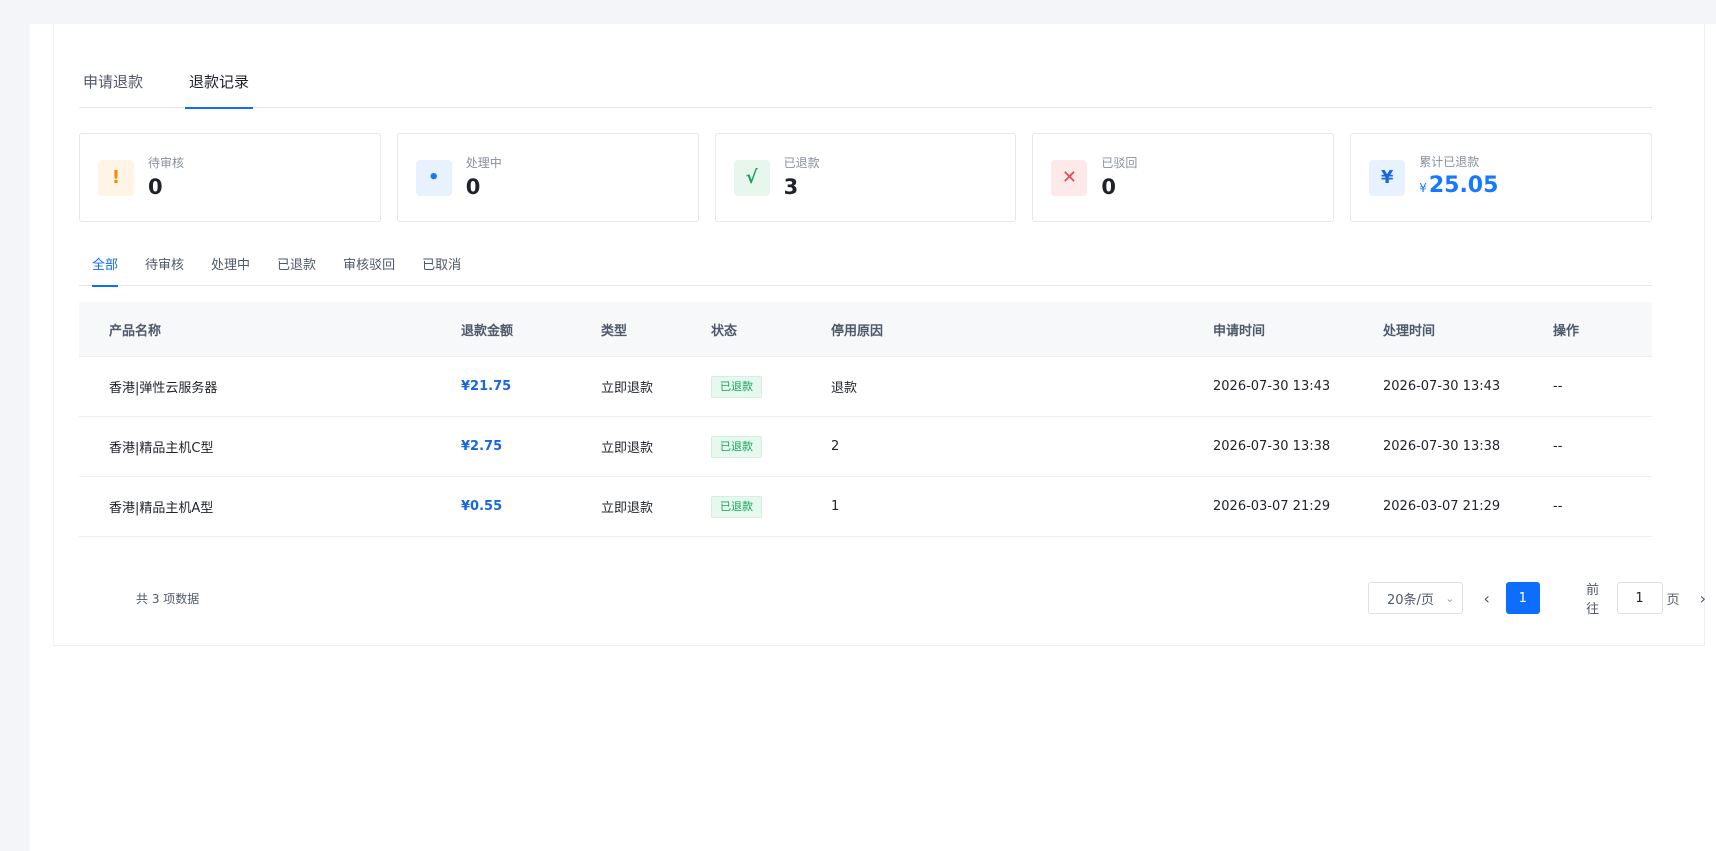 The image size is (1716, 851). Describe the element at coordinates (1593, 600) in the screenshot. I see `goto-label: 前往` at that location.